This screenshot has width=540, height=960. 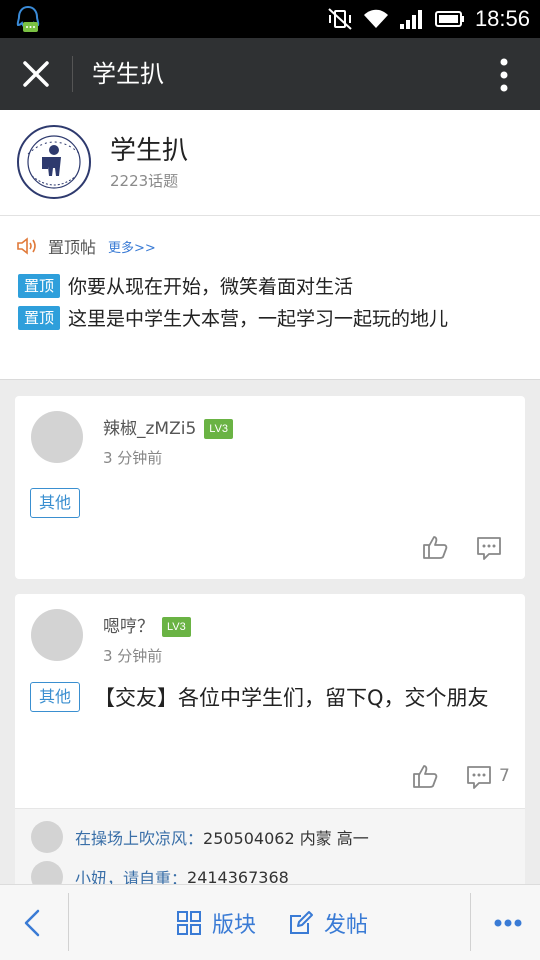 What do you see at coordinates (270, 922) in the screenshot?
I see `bottom-toolbar: 版块 发帖` at bounding box center [270, 922].